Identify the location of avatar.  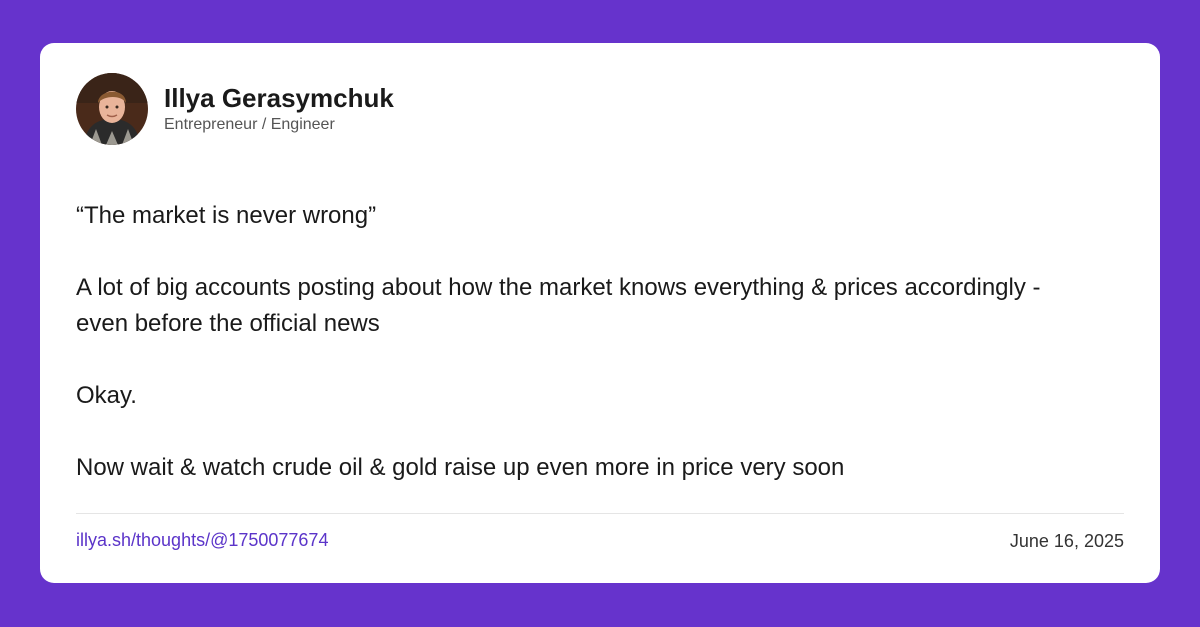
(112, 109).